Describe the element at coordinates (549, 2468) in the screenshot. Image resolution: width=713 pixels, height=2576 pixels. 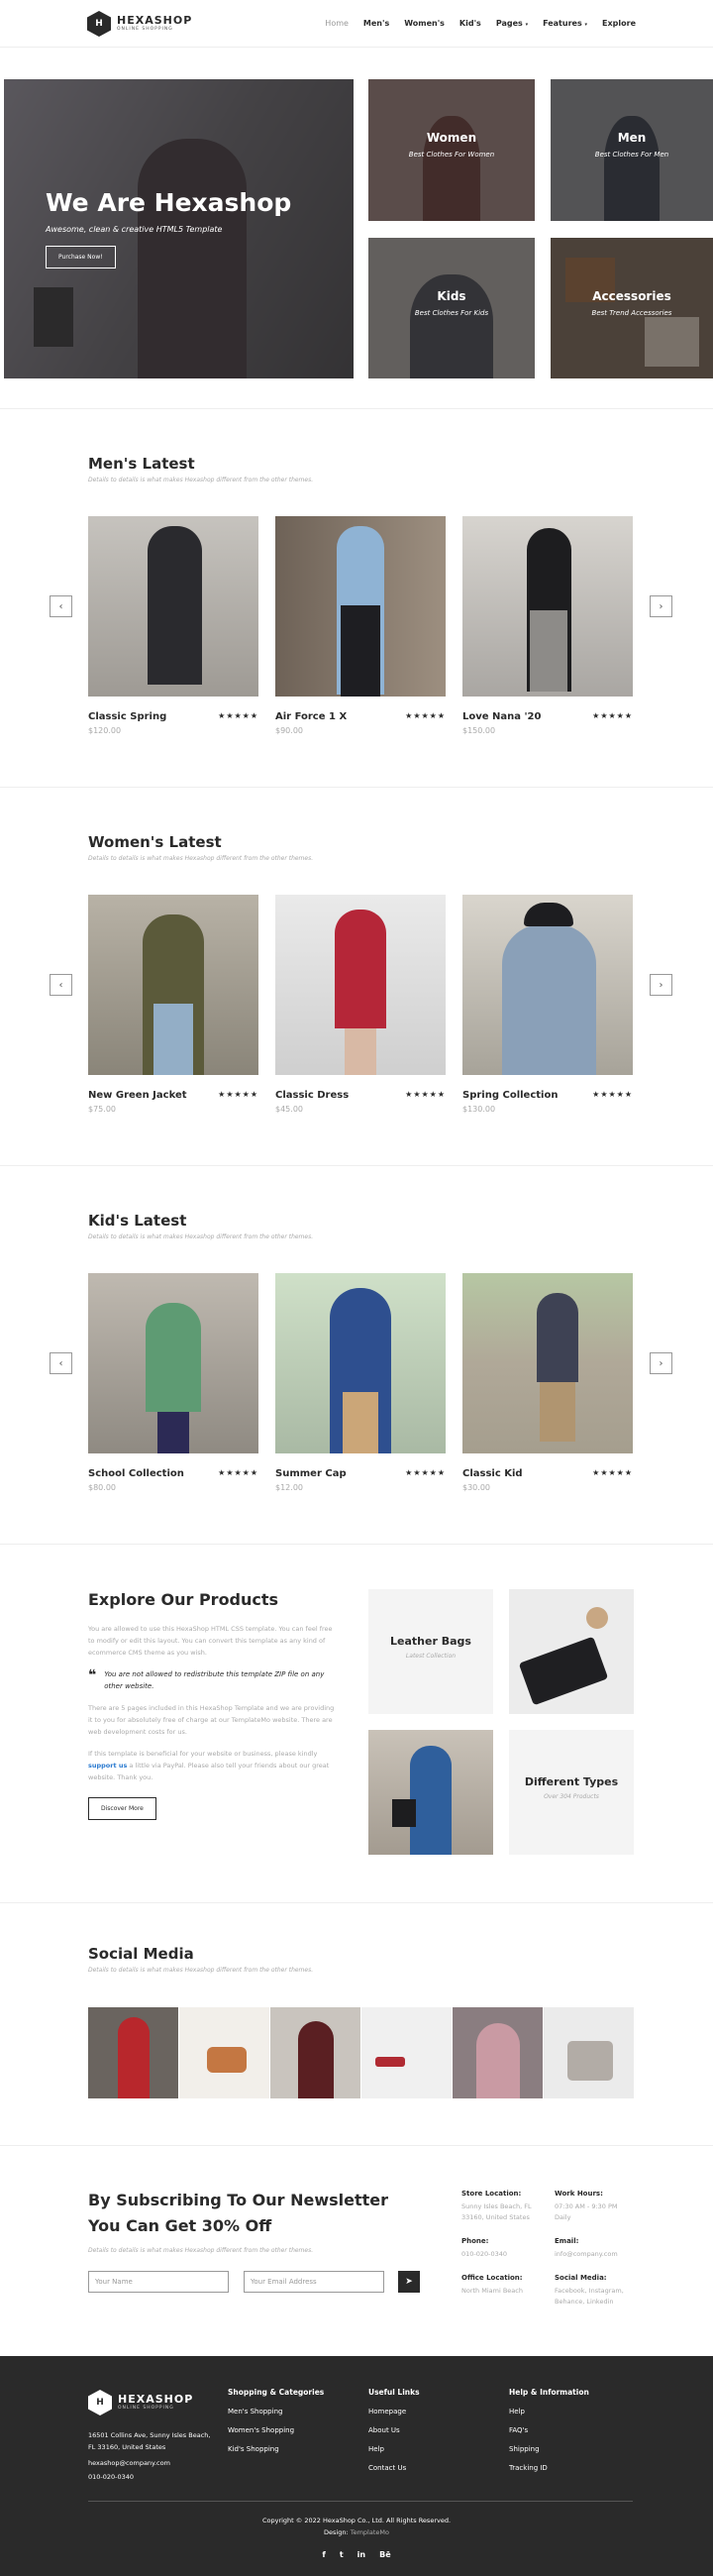
I see `footer-link: Tracking ID` at that location.